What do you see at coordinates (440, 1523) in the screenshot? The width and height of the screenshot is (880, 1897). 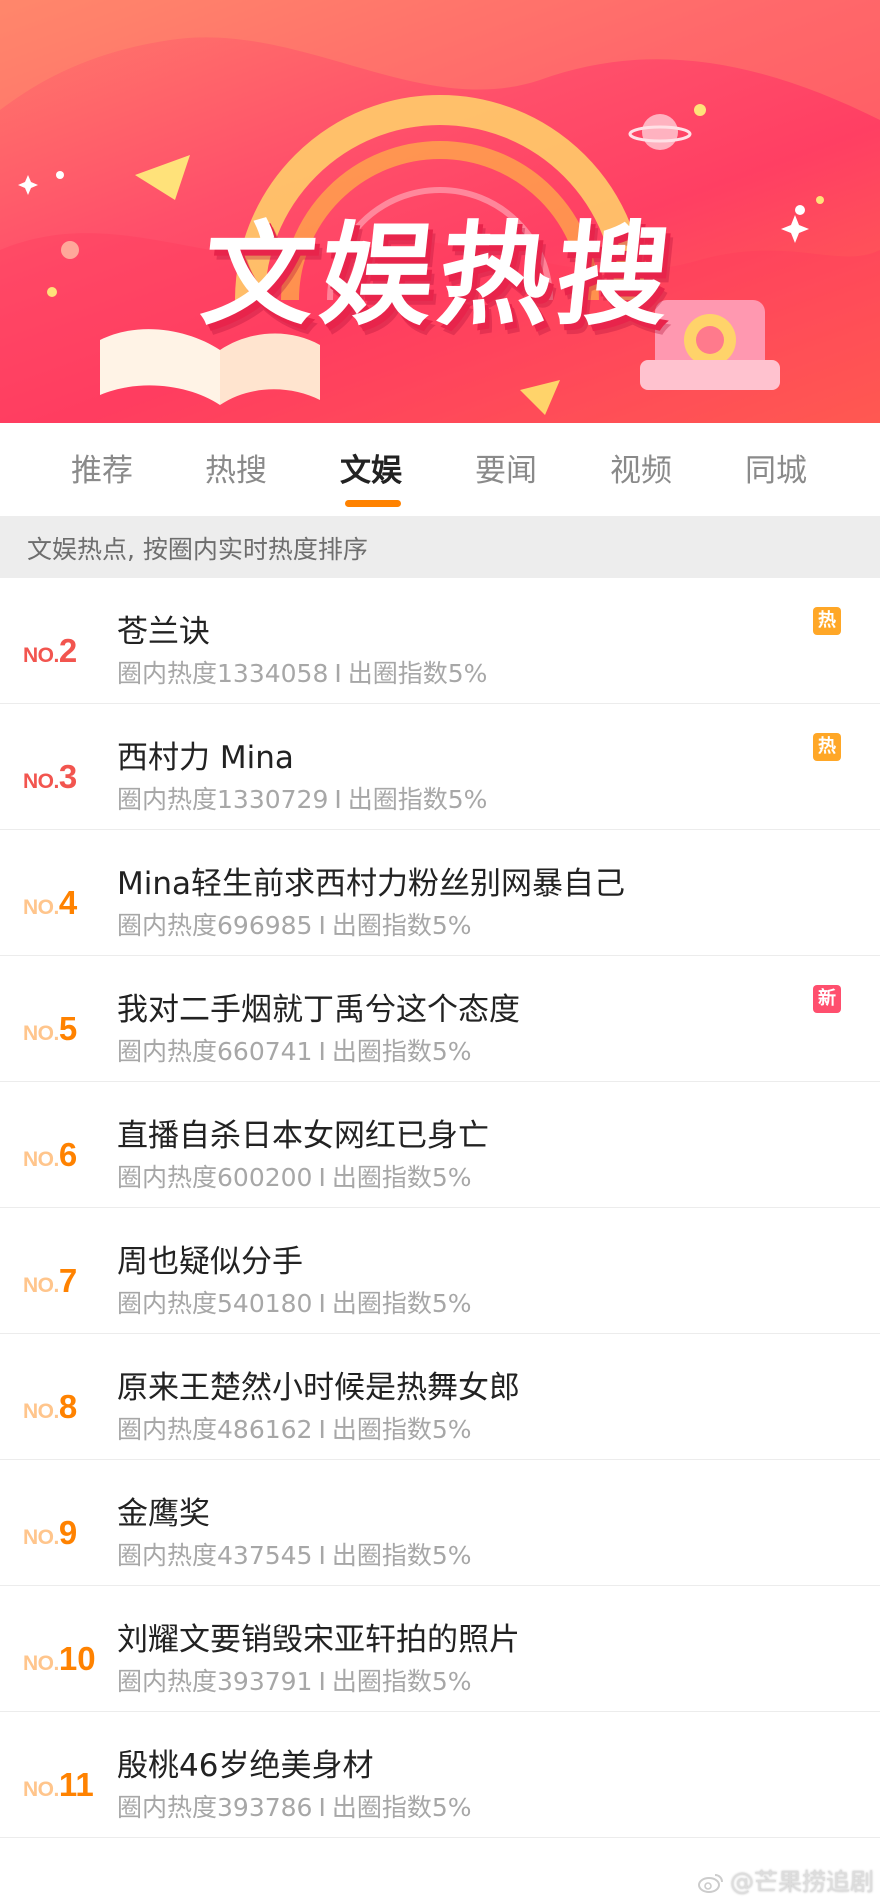 I see `list-item: NO.9 金鹰奖 圈内热度437545 I 出圈指数5%` at bounding box center [440, 1523].